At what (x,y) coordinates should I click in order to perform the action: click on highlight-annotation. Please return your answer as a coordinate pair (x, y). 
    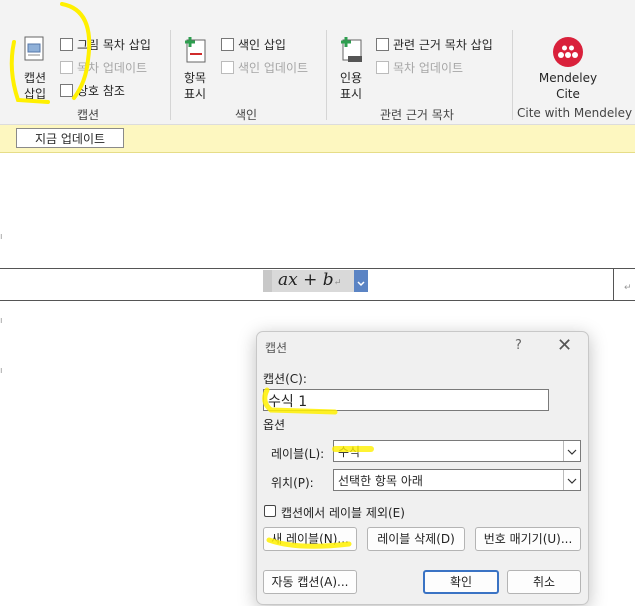
    Looking at the image, I should click on (50, 53).